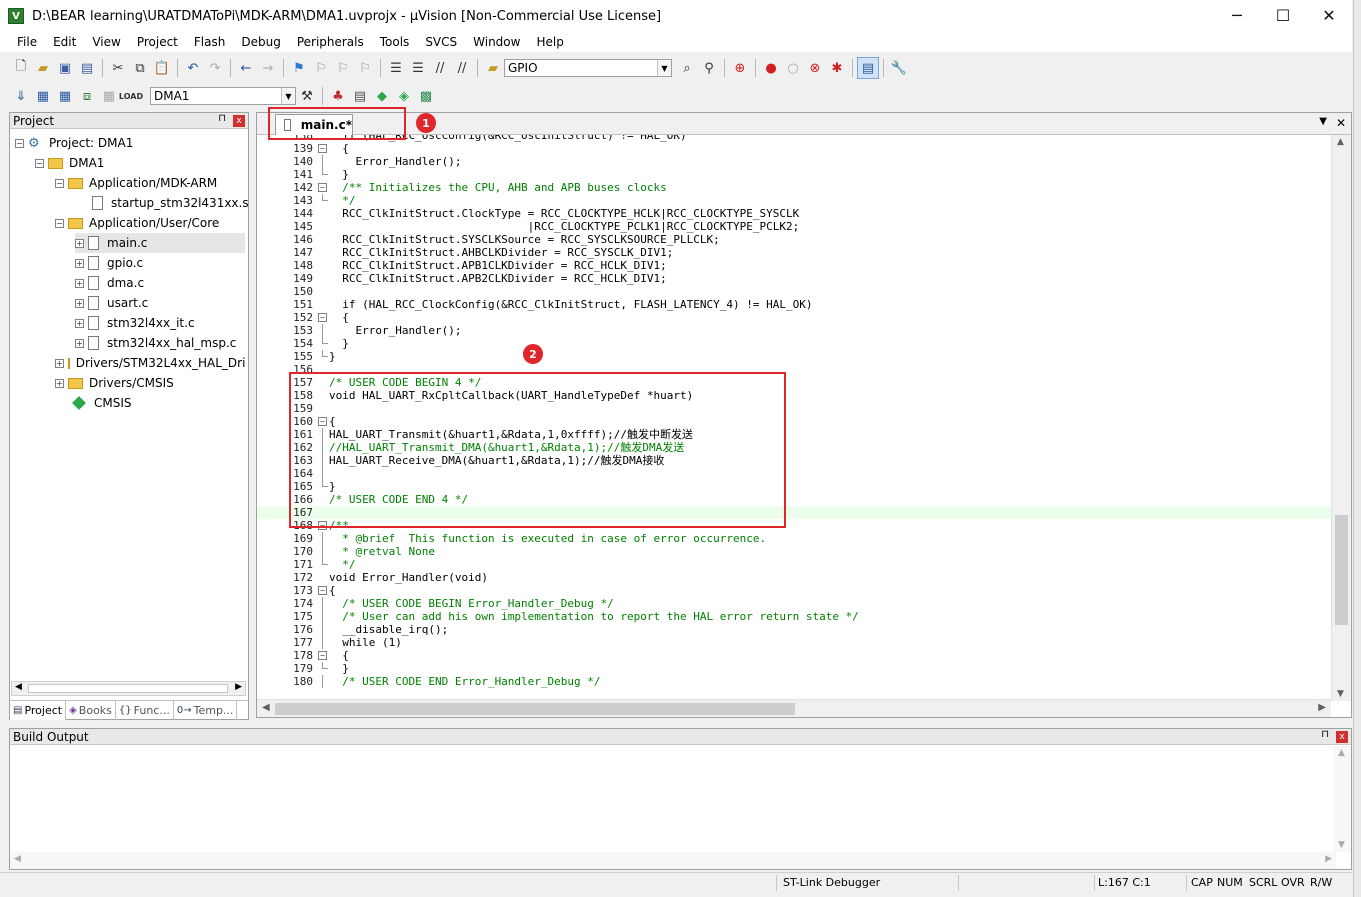 The image size is (1361, 897). Describe the element at coordinates (709, 68) in the screenshot. I see `incremental-find-icon: ⚲` at that location.